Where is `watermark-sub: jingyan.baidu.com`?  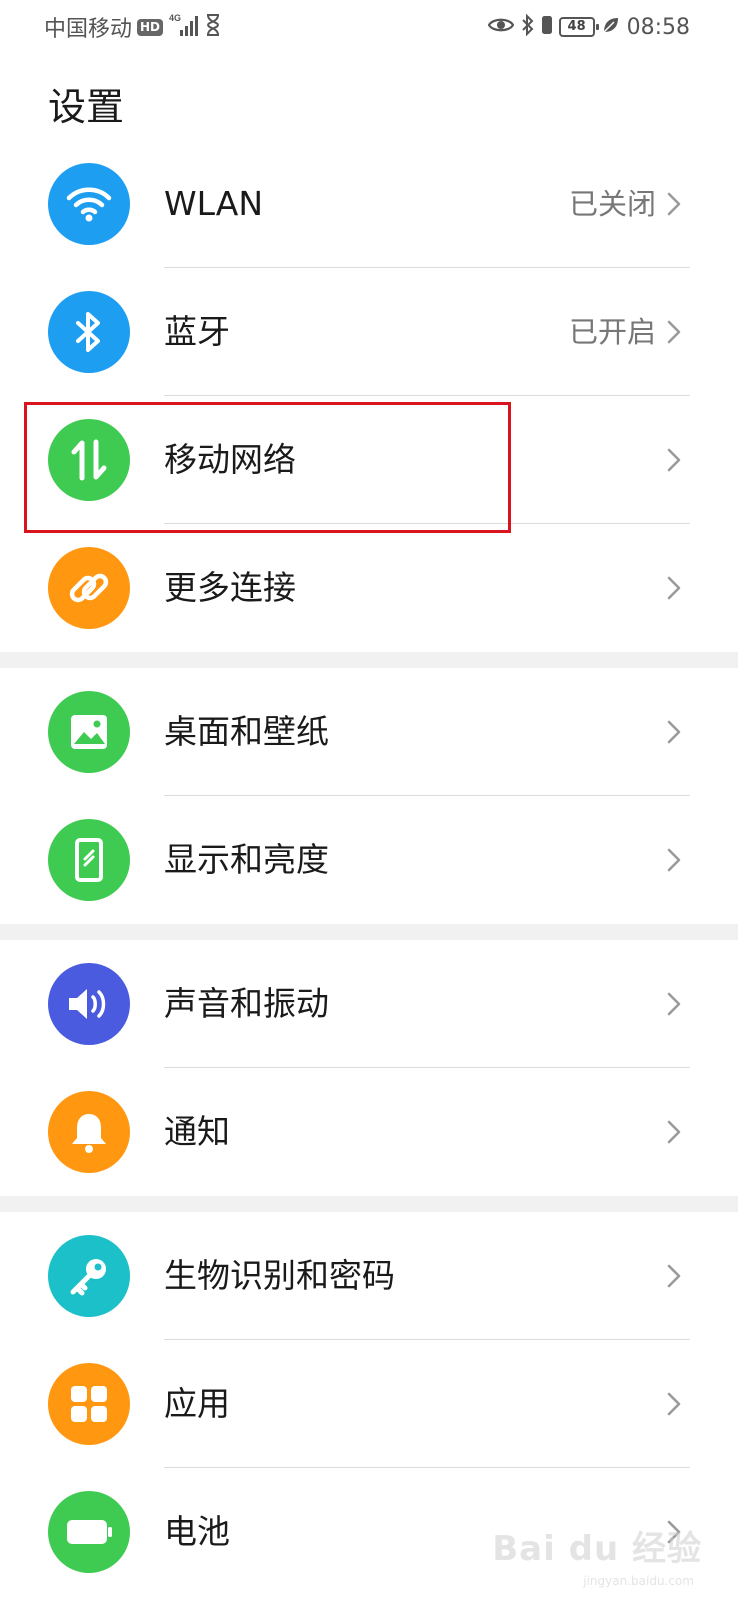
watermark-sub: jingyan.baidu.com is located at coordinates (638, 1581).